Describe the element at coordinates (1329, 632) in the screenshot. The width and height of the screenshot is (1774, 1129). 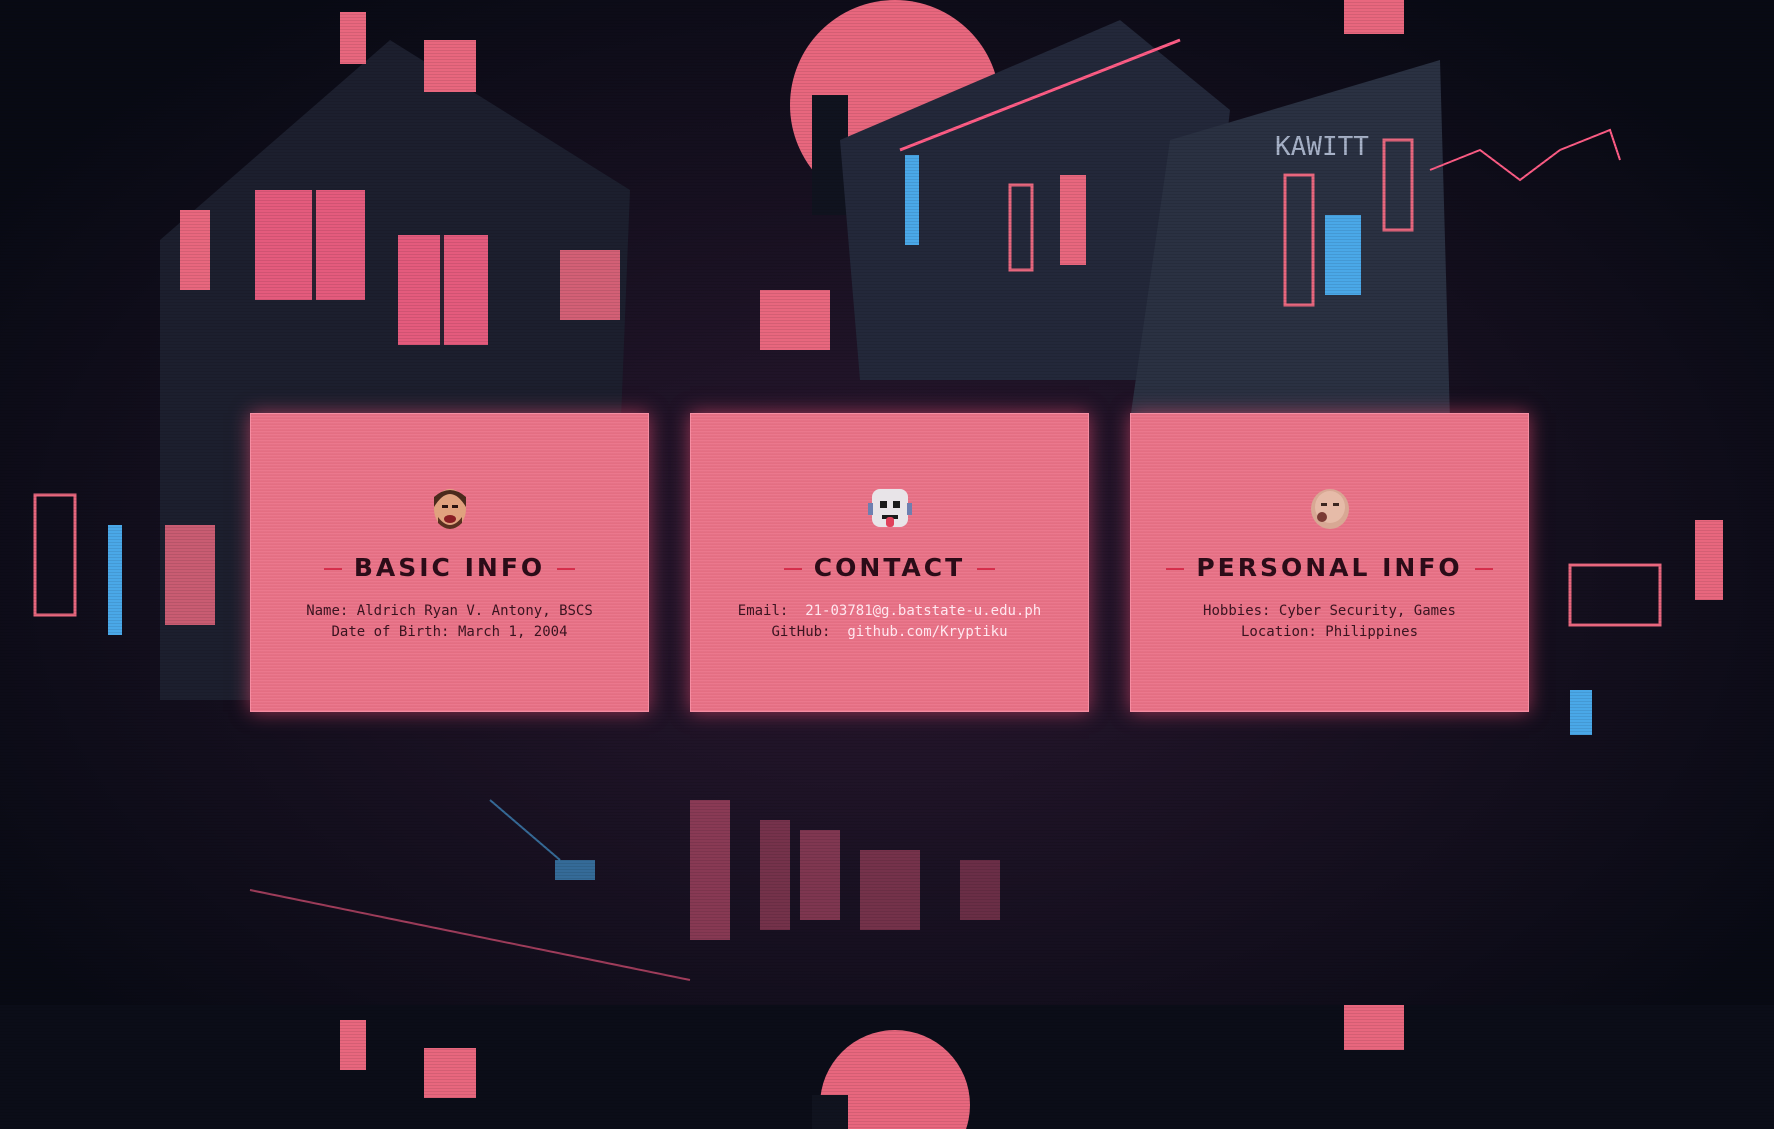
I see `location-row: Location: Philippines` at that location.